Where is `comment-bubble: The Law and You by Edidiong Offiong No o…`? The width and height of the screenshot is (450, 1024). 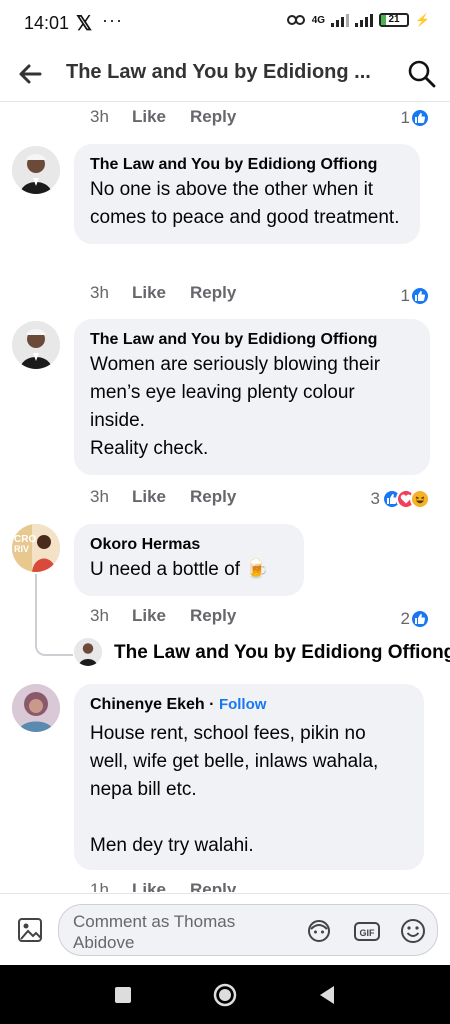
comment-bubble: The Law and You by Edidiong Offiong No o… is located at coordinates (247, 194).